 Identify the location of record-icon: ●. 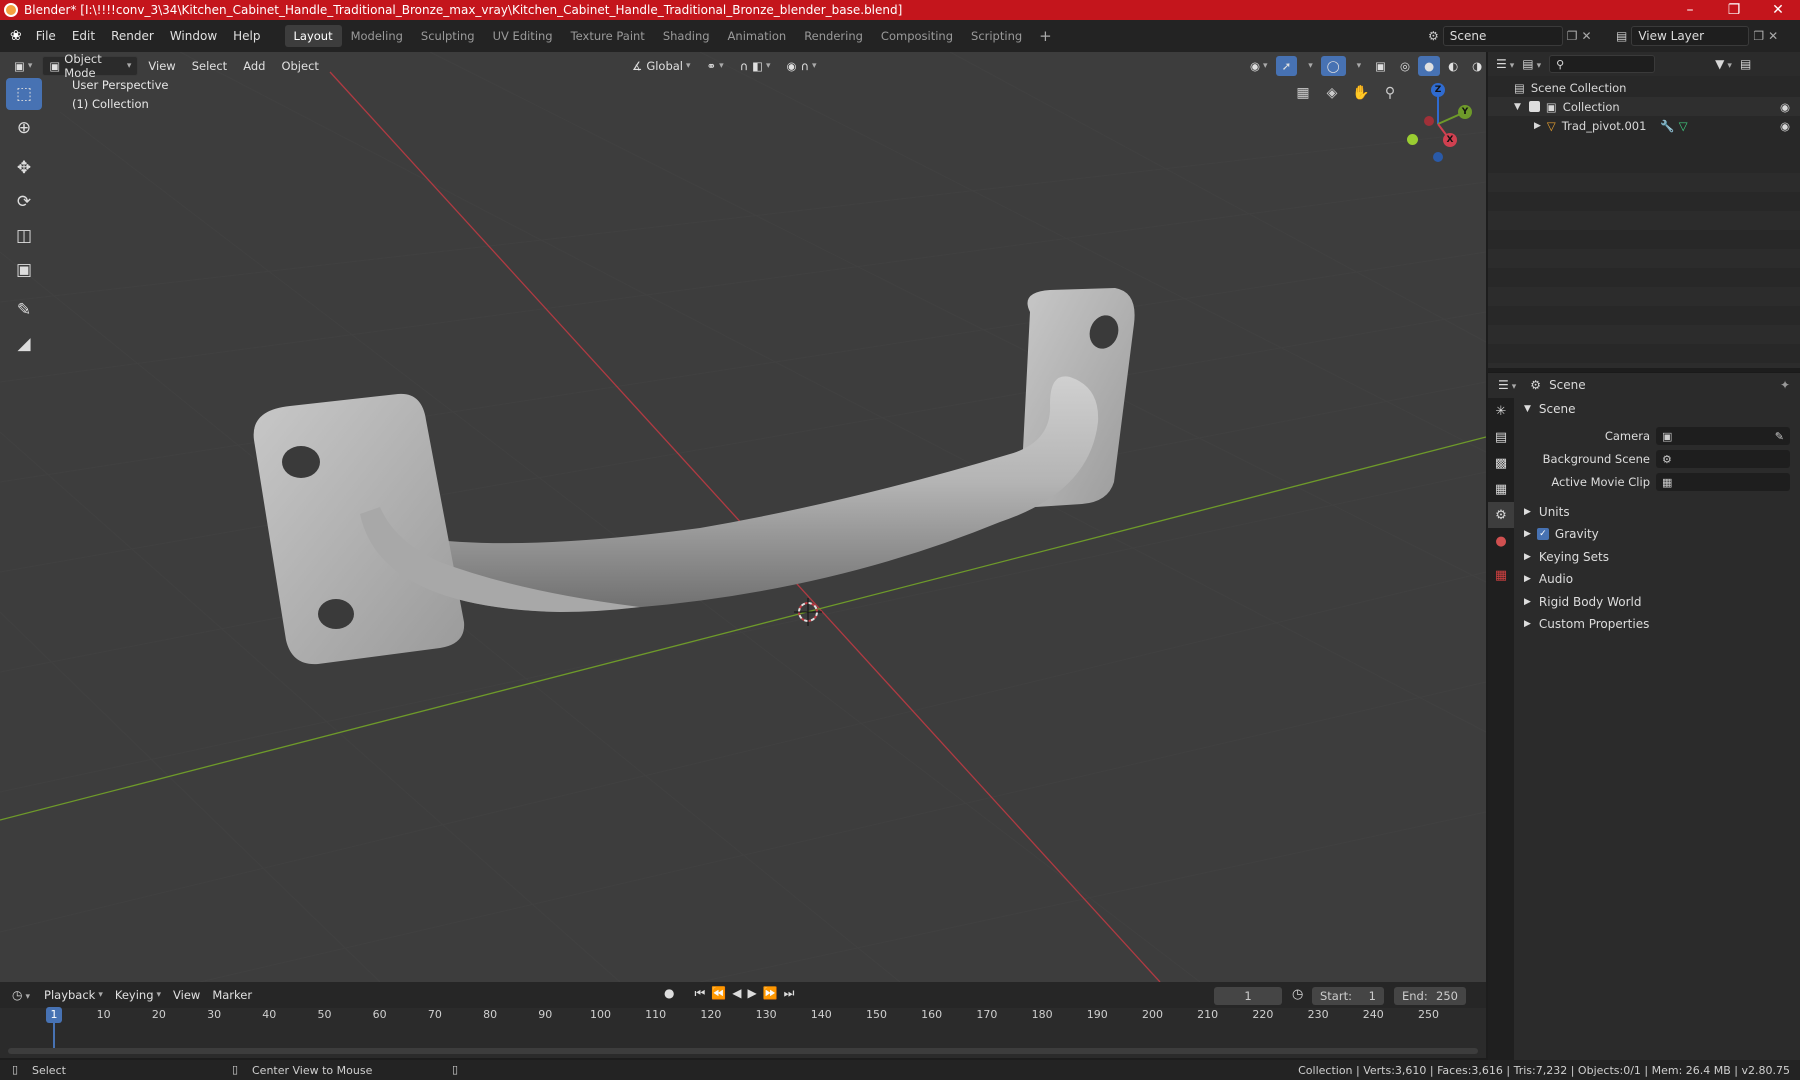
(669, 993).